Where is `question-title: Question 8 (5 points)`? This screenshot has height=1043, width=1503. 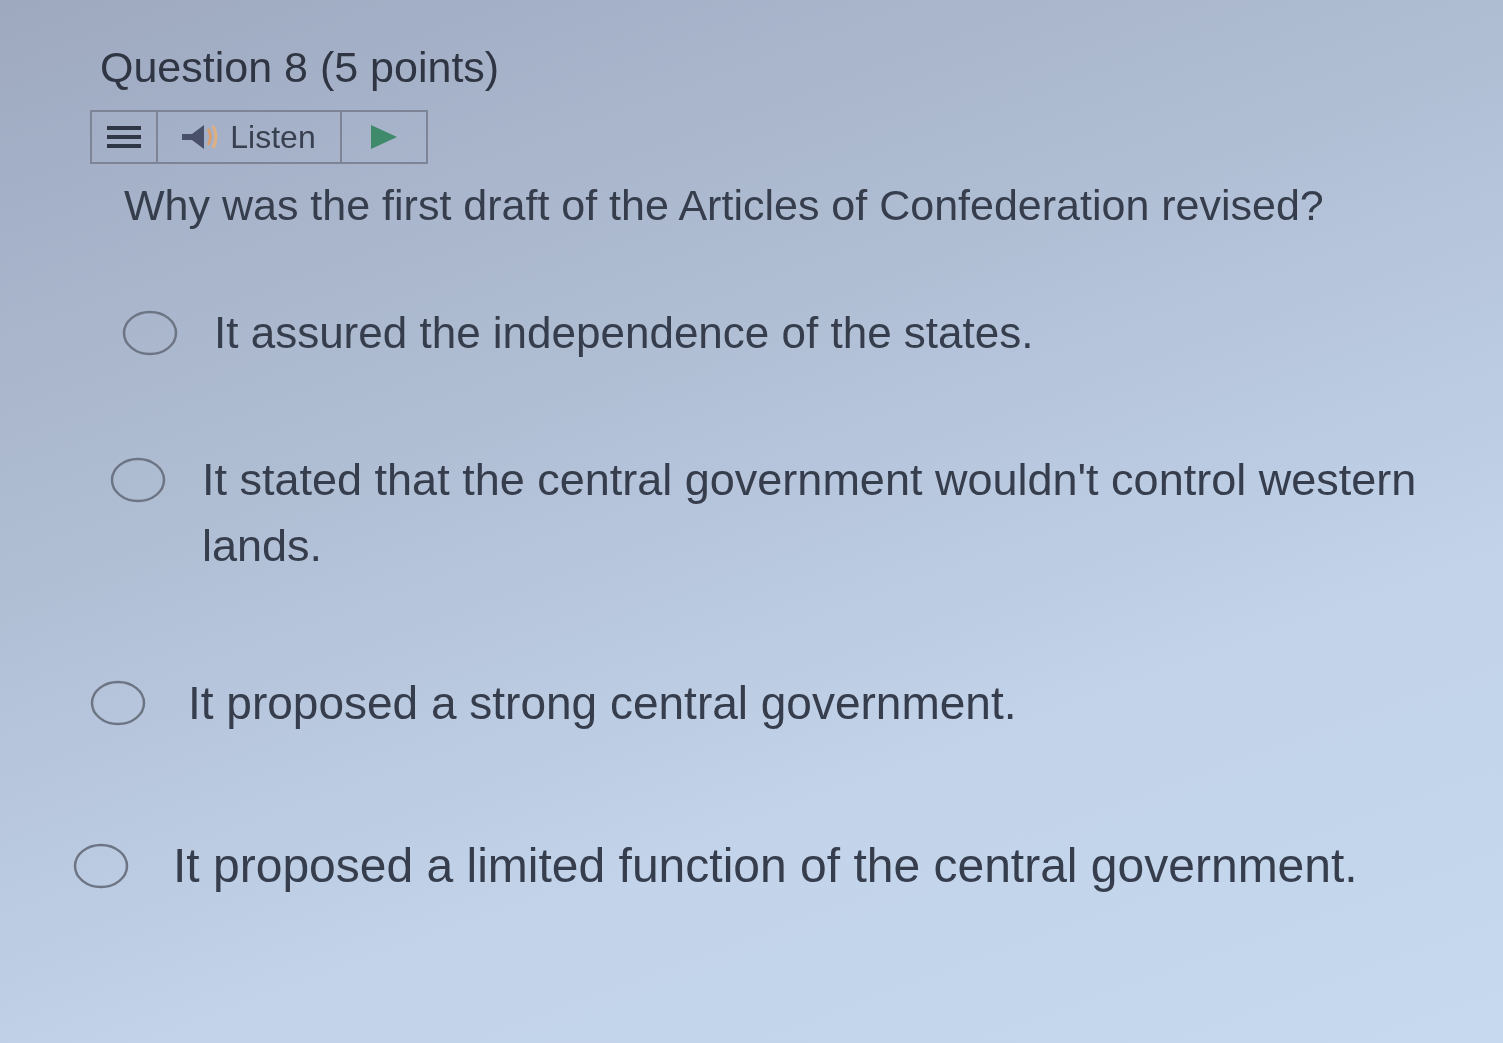 question-title: Question 8 (5 points) is located at coordinates (300, 67).